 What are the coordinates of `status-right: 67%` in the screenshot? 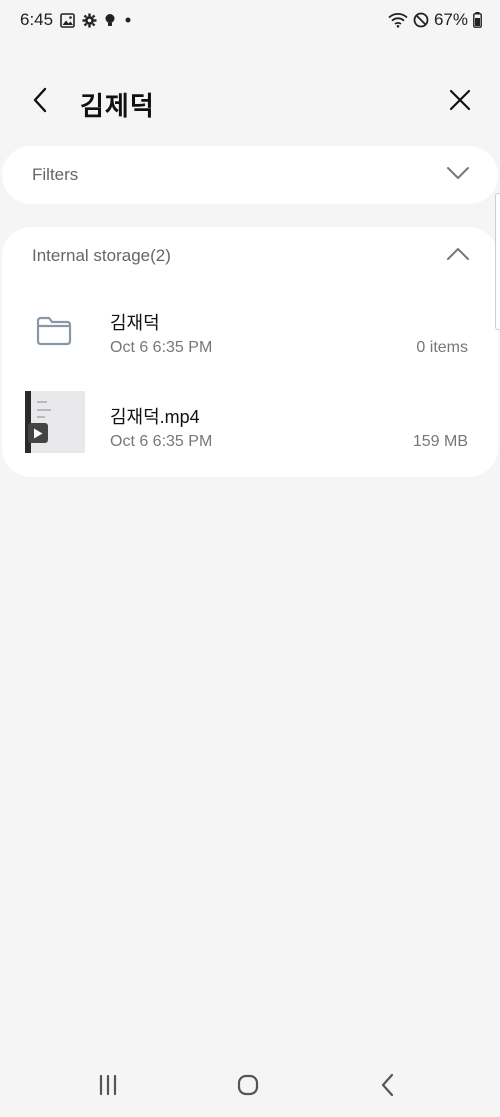 It's located at (435, 20).